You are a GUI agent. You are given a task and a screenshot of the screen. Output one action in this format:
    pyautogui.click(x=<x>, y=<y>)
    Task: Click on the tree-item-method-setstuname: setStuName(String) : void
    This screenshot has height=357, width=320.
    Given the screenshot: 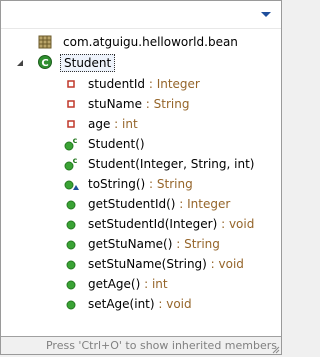 What is the action you would take?
    pyautogui.click(x=141, y=264)
    